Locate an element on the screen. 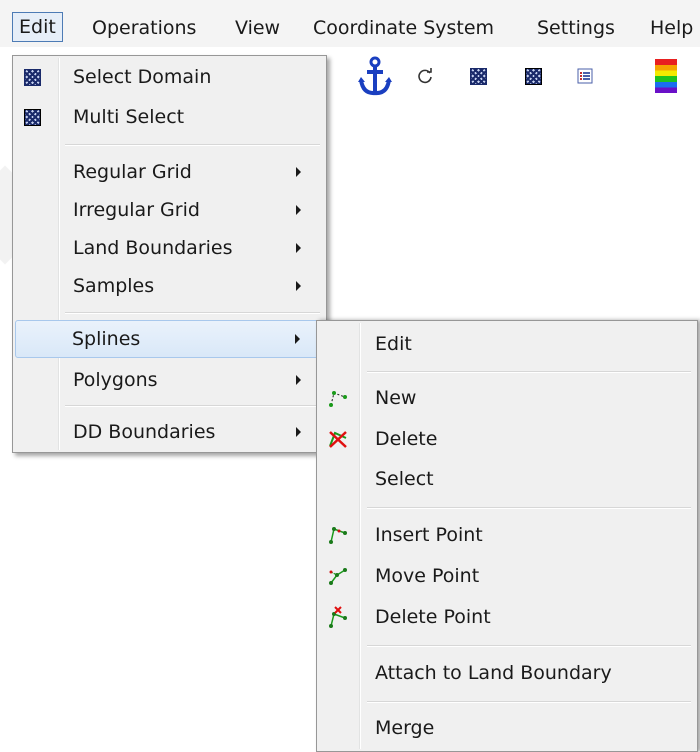  move-point-icon is located at coordinates (338, 576).